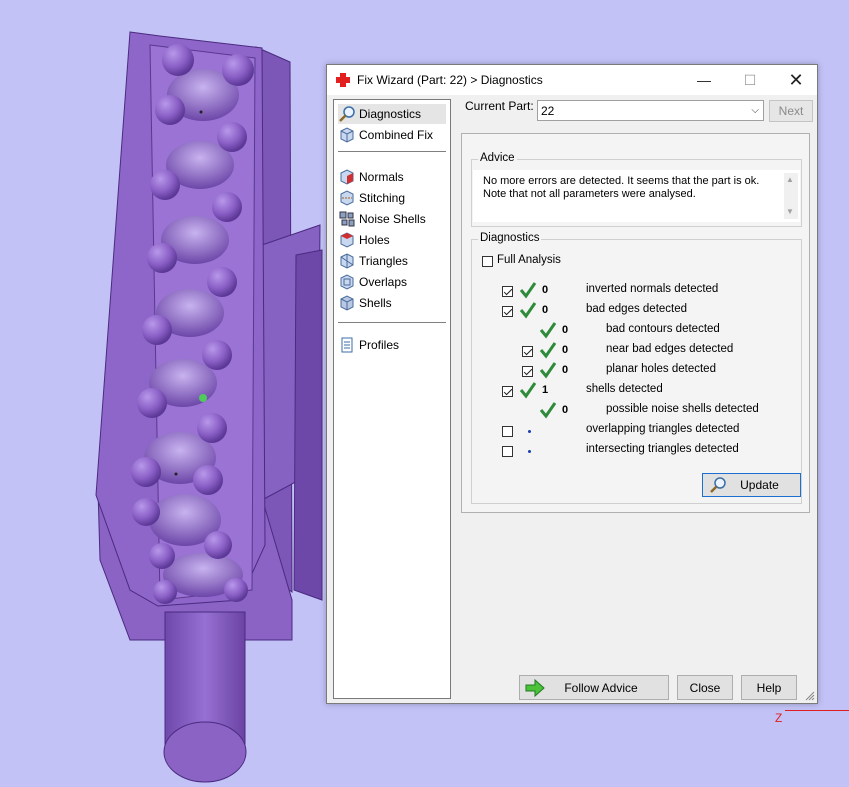 This screenshot has width=849, height=787. I want to click on near-bad-edges-label: near bad edges detected, so click(670, 349).